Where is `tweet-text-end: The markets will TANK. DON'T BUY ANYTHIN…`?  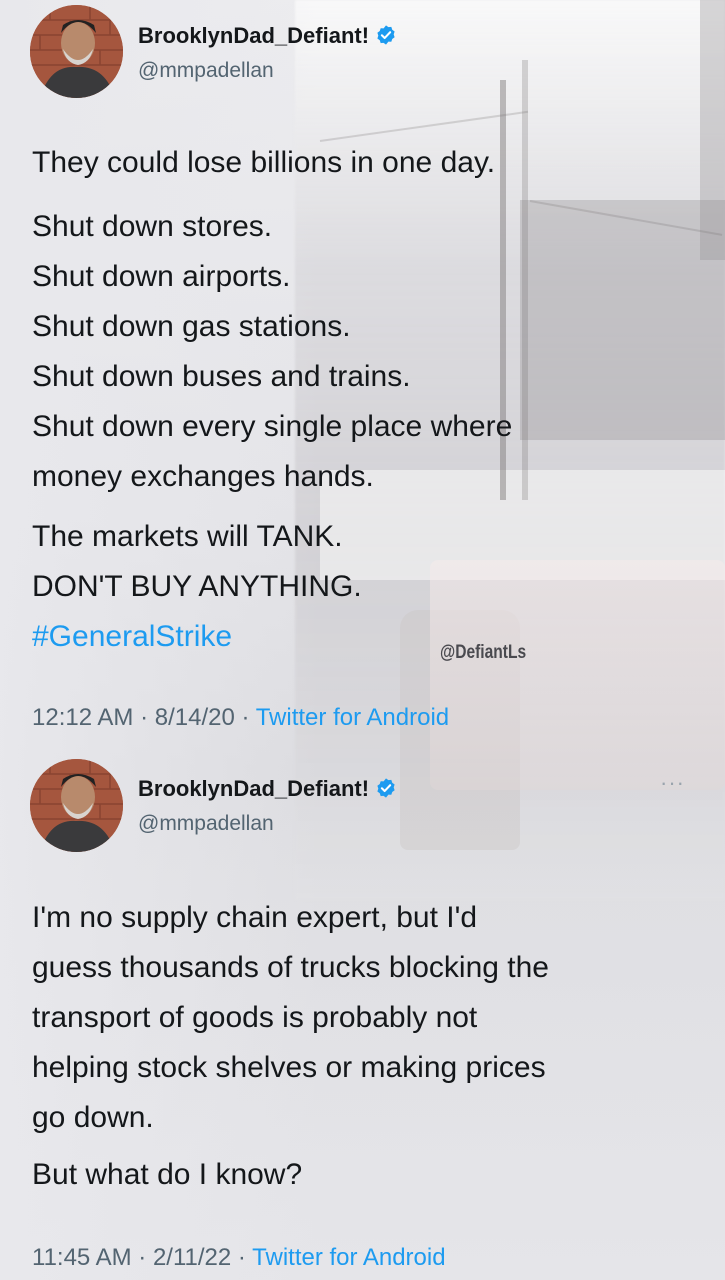 tweet-text-end: The markets will TANK. DON'T BUY ANYTHIN… is located at coordinates (197, 587).